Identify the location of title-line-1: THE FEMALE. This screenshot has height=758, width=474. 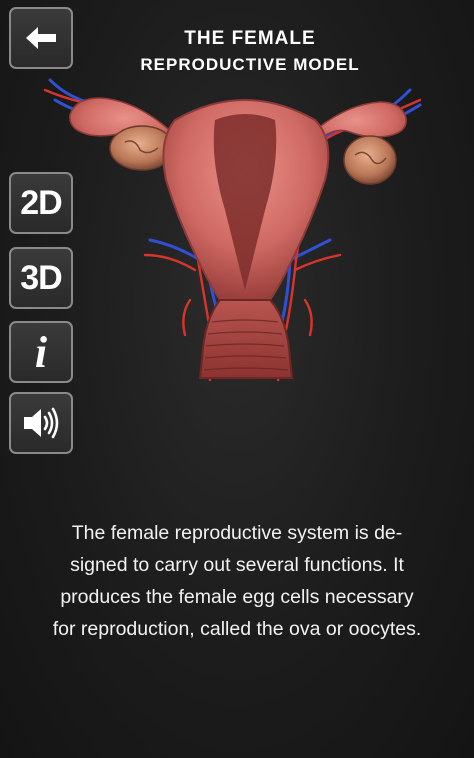
(250, 38).